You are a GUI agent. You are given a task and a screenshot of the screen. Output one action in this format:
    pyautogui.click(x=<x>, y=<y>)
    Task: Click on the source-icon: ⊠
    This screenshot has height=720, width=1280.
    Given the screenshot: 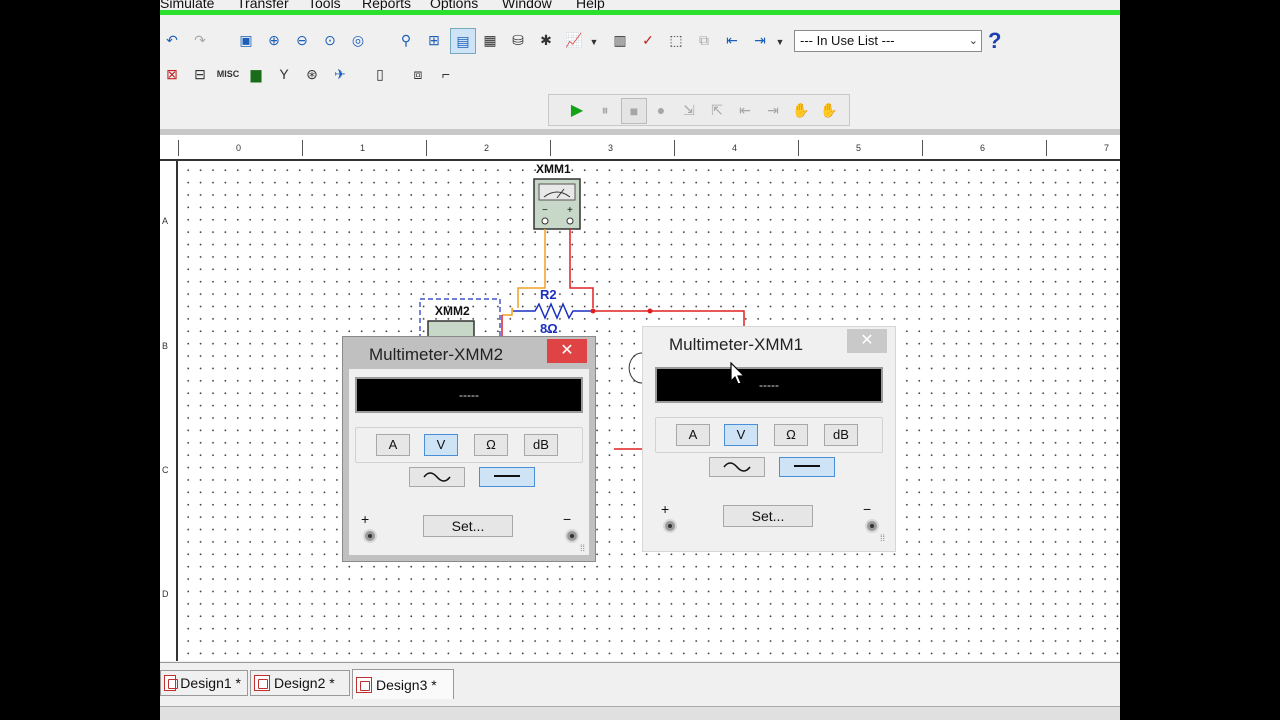 What is the action you would take?
    pyautogui.click(x=172, y=74)
    